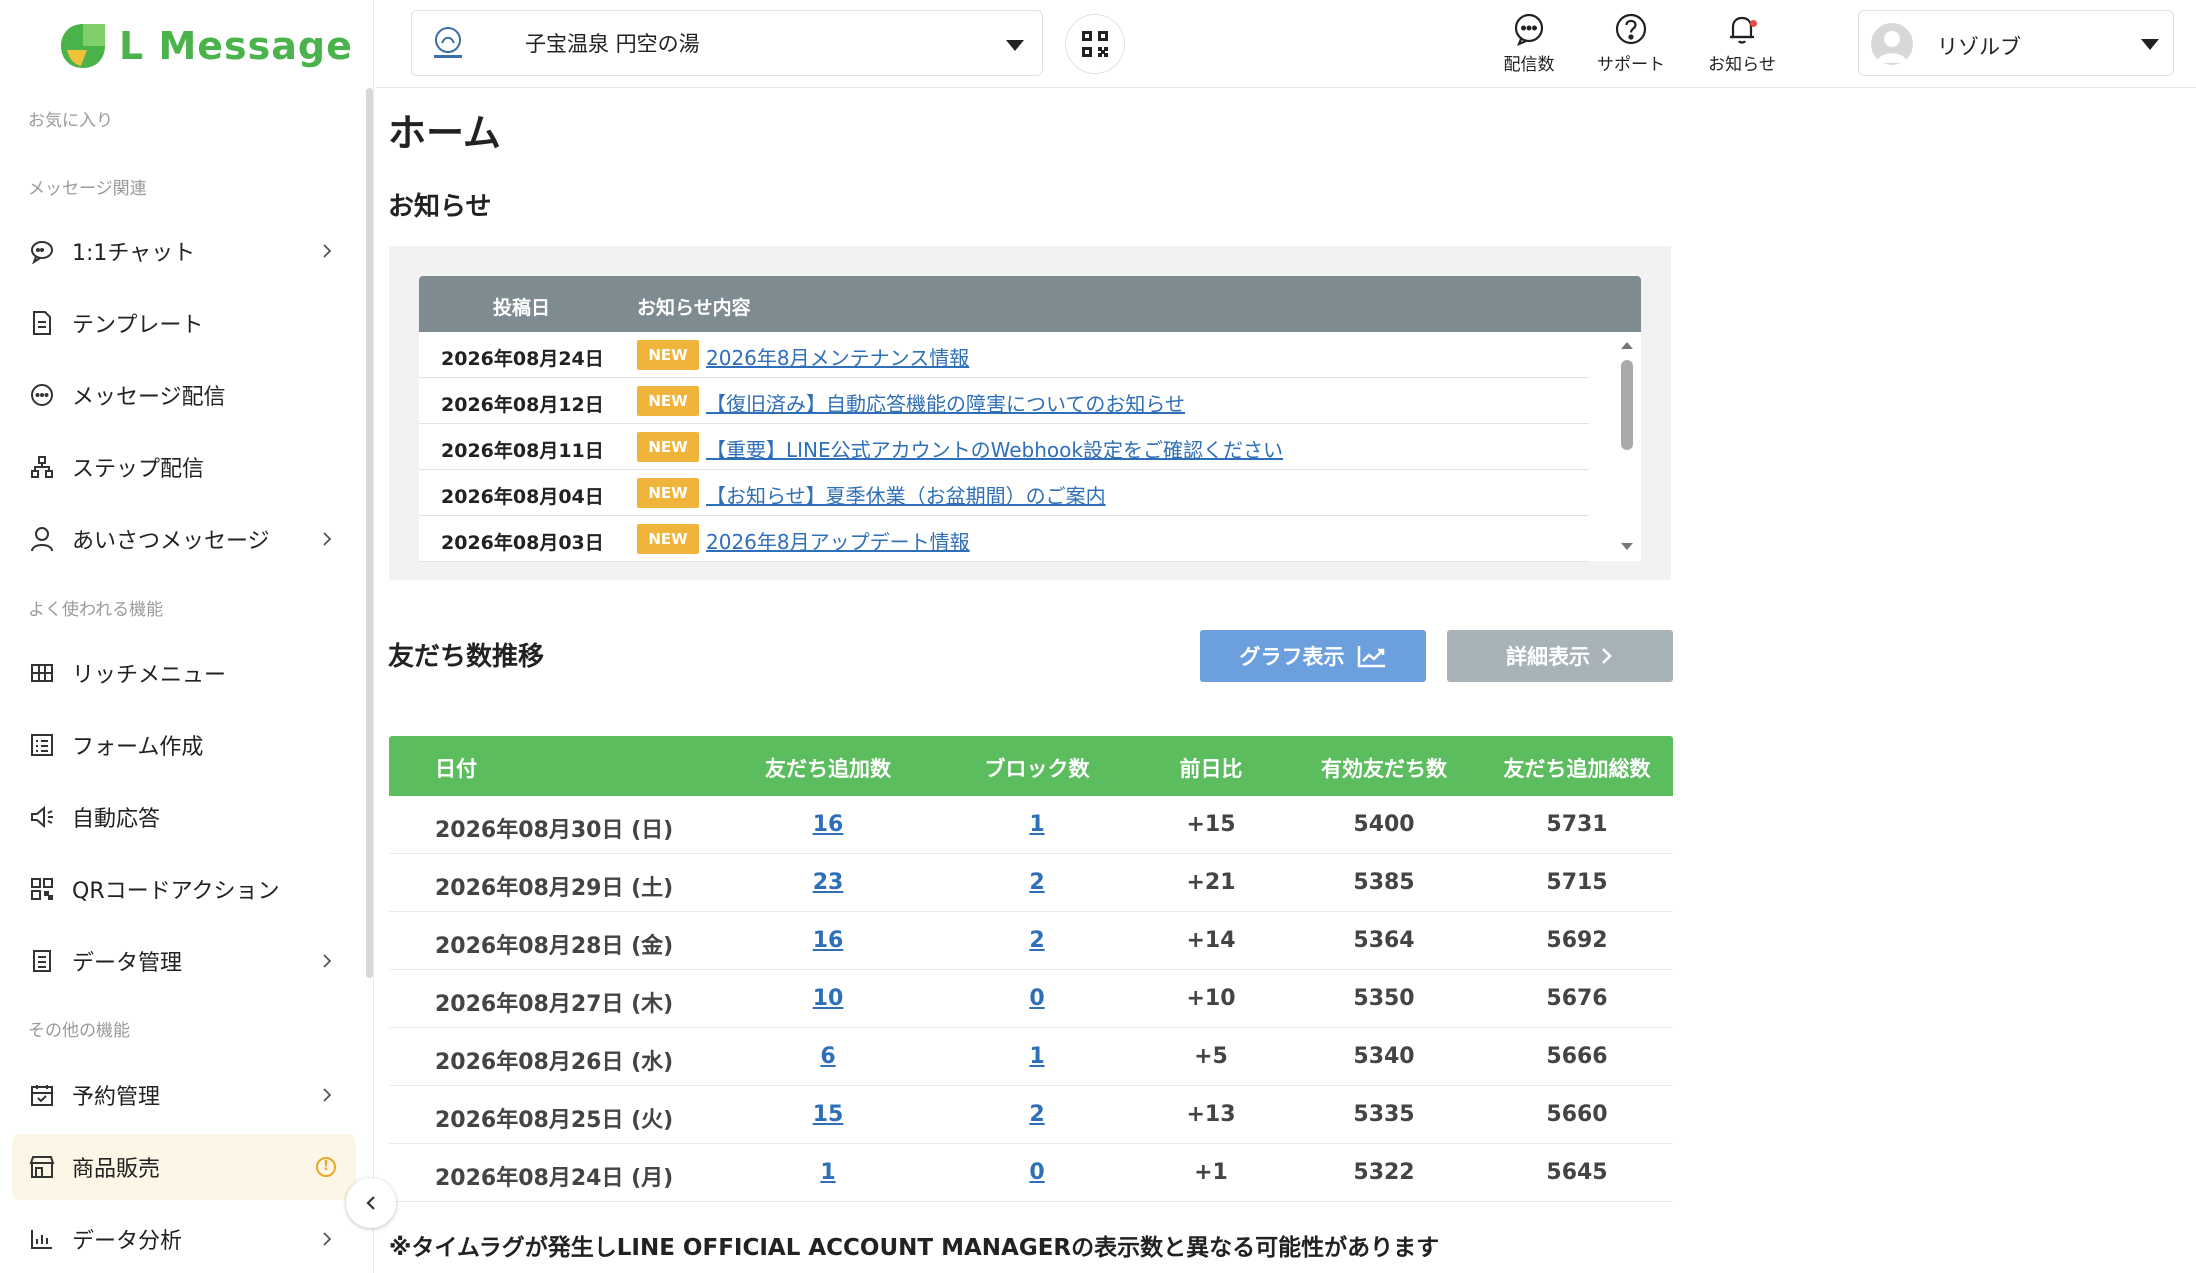 This screenshot has width=2196, height=1273. I want to click on cell-diff: +10, so click(1211, 998).